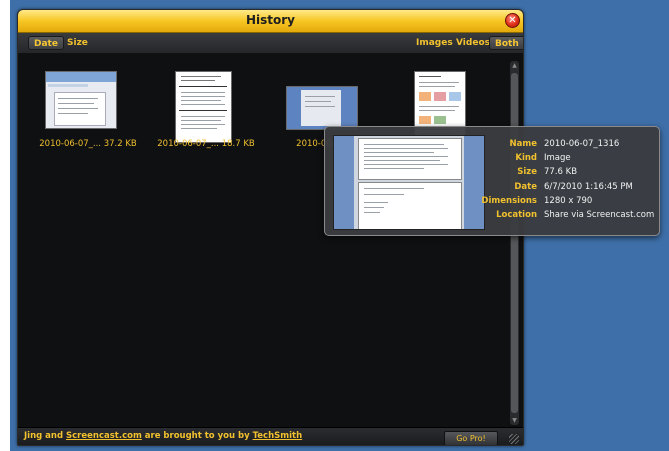  Describe the element at coordinates (471, 438) in the screenshot. I see `go-pro-button: Go Pro!` at that location.